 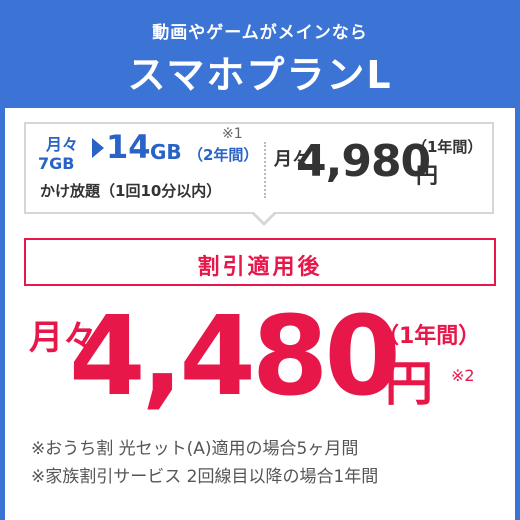 What do you see at coordinates (463, 375) in the screenshot?
I see `note-mark-2: ※2` at bounding box center [463, 375].